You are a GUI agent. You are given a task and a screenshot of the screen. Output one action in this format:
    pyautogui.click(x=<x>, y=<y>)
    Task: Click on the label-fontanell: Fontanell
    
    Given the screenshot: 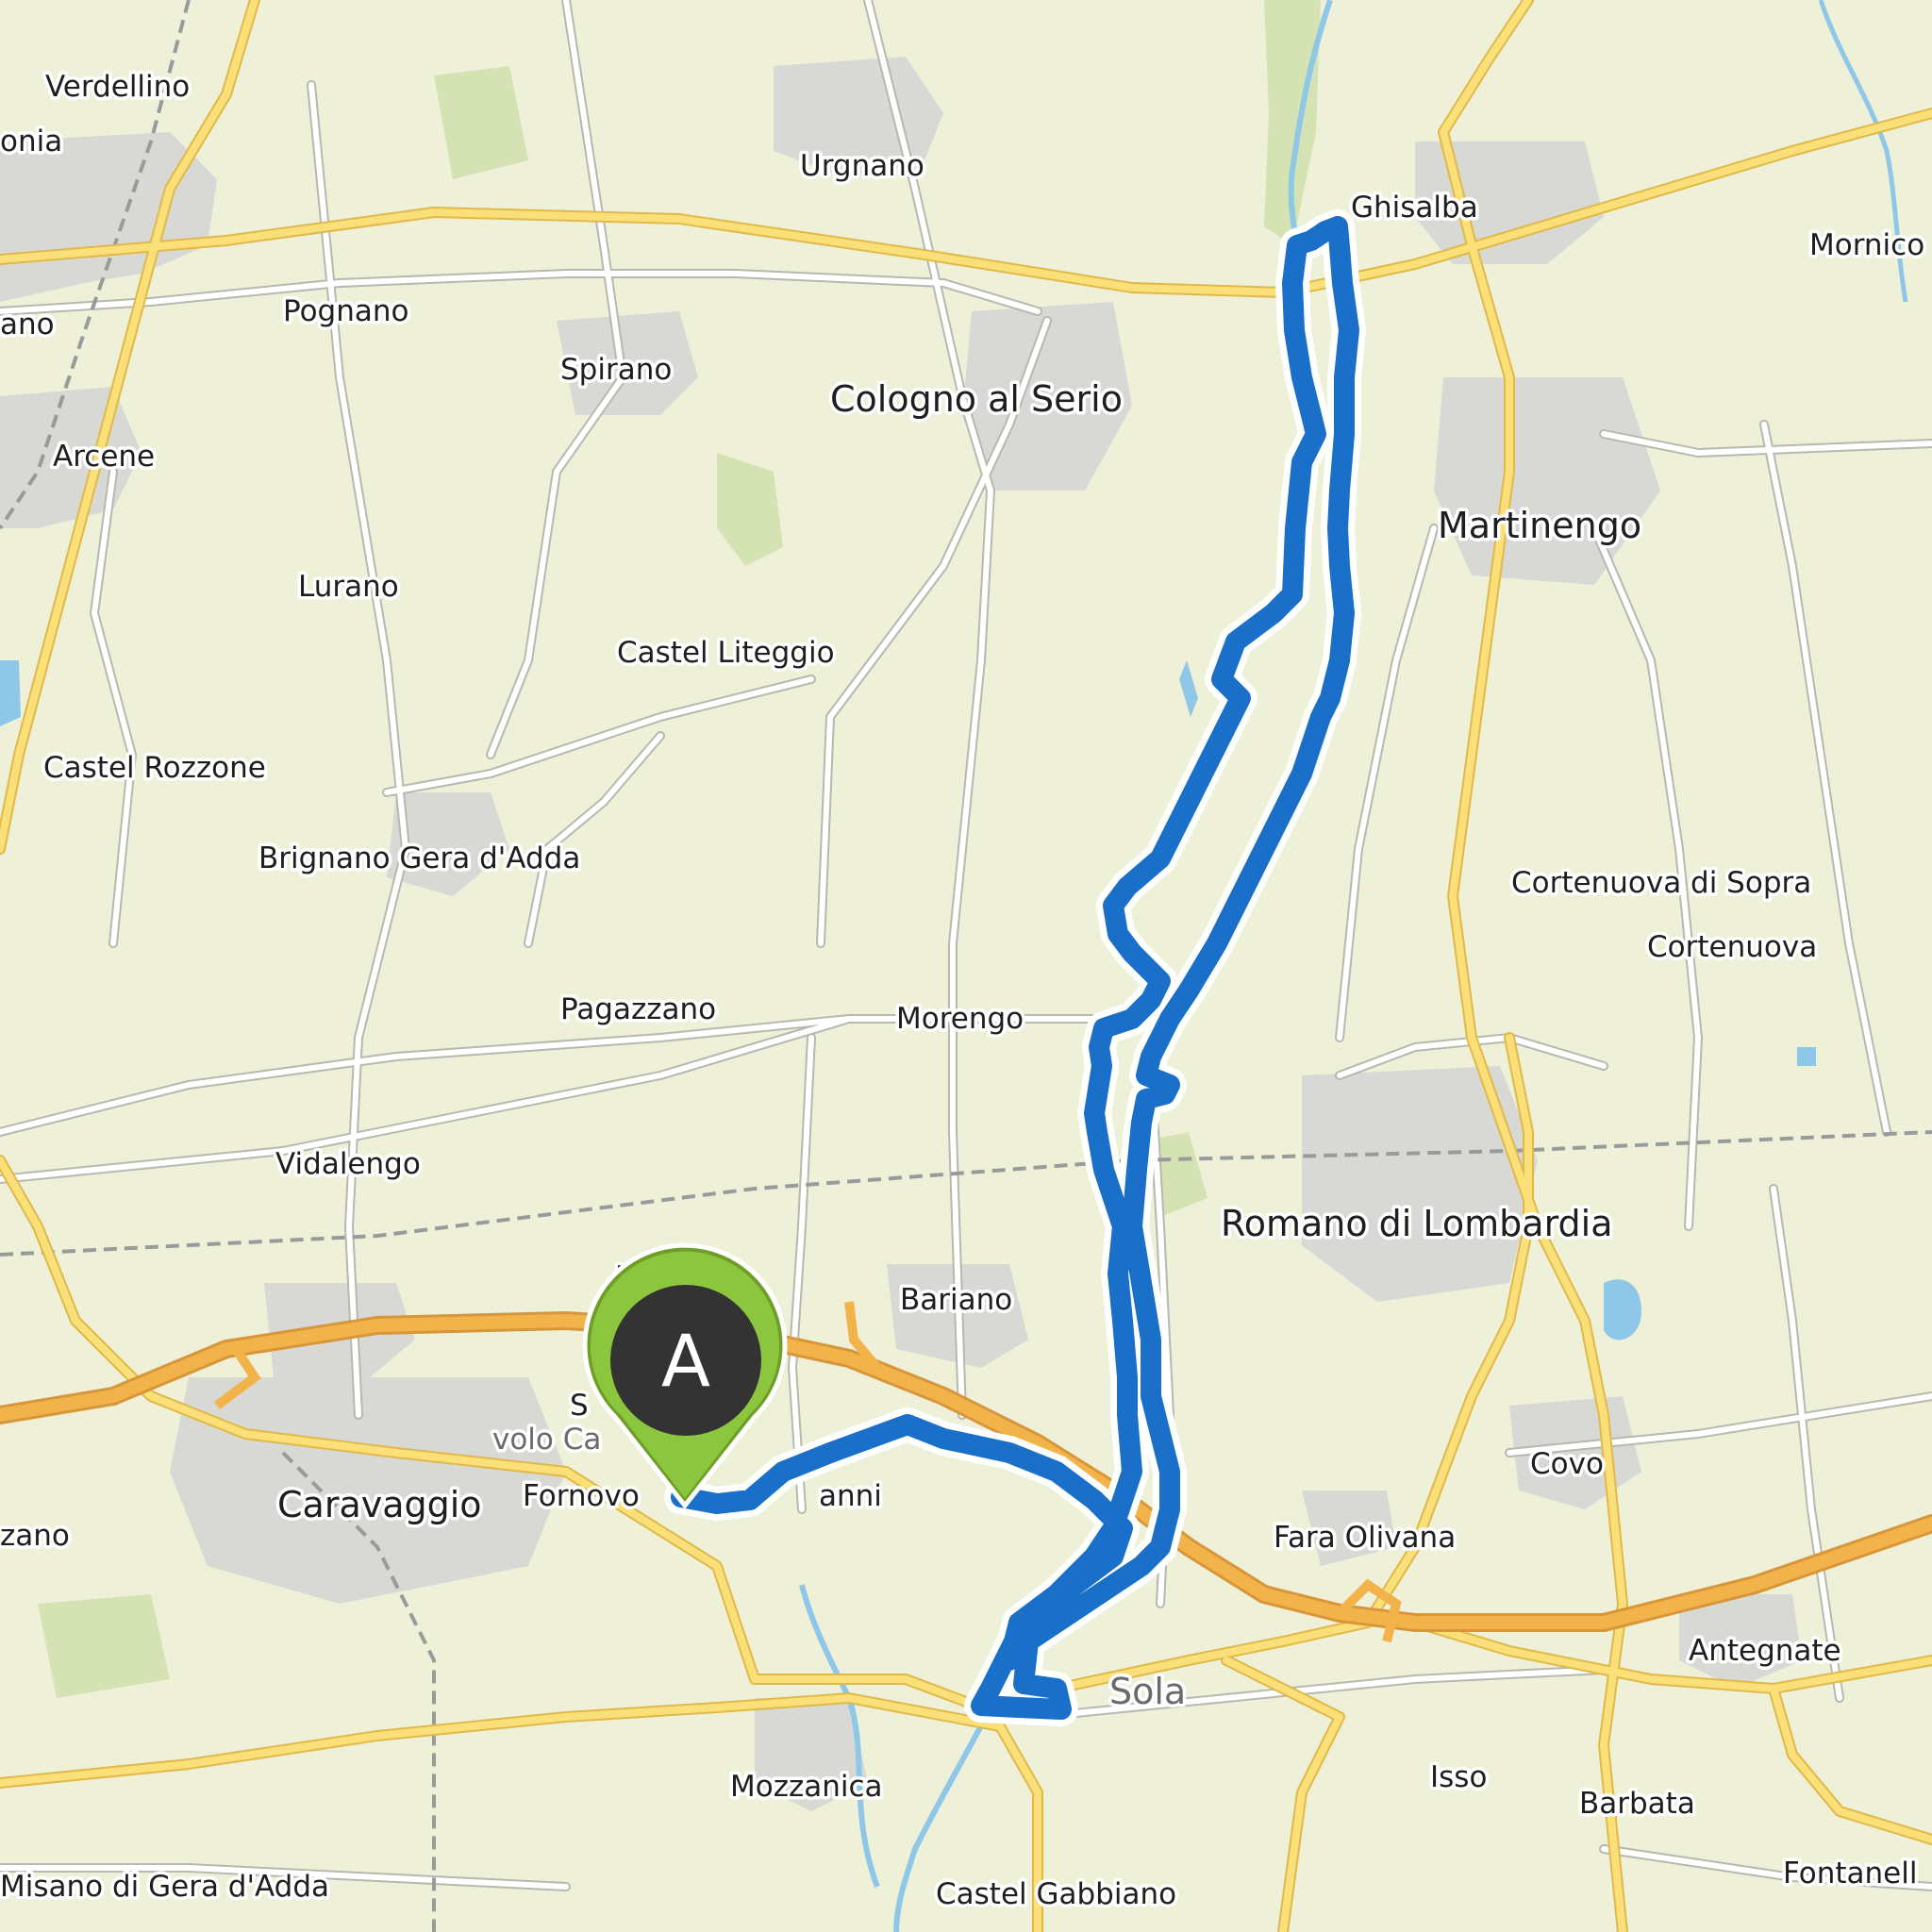 What is the action you would take?
    pyautogui.click(x=1850, y=1873)
    